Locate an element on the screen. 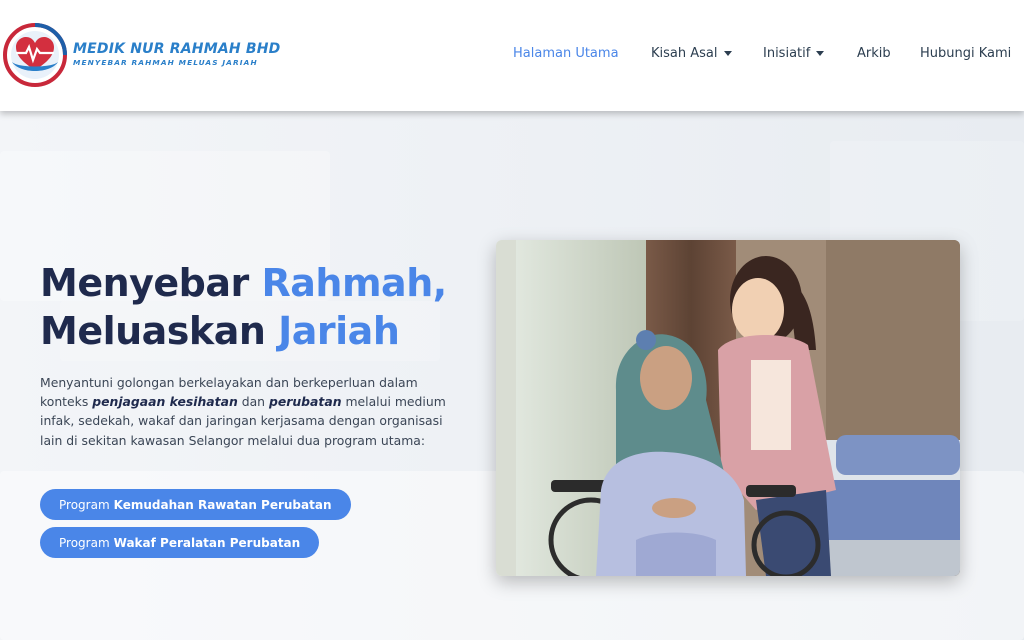 Image resolution: width=1024 pixels, height=640 pixels. nav-item-arkib: Arkib is located at coordinates (874, 53).